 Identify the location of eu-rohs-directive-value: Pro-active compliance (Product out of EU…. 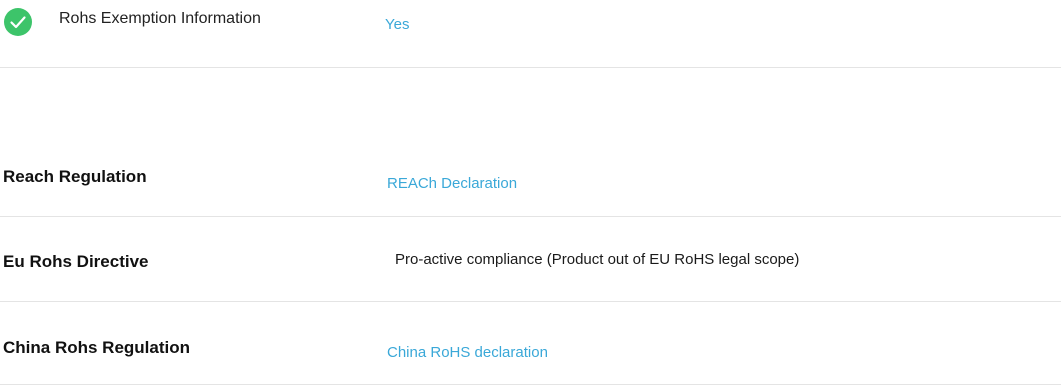
(597, 259).